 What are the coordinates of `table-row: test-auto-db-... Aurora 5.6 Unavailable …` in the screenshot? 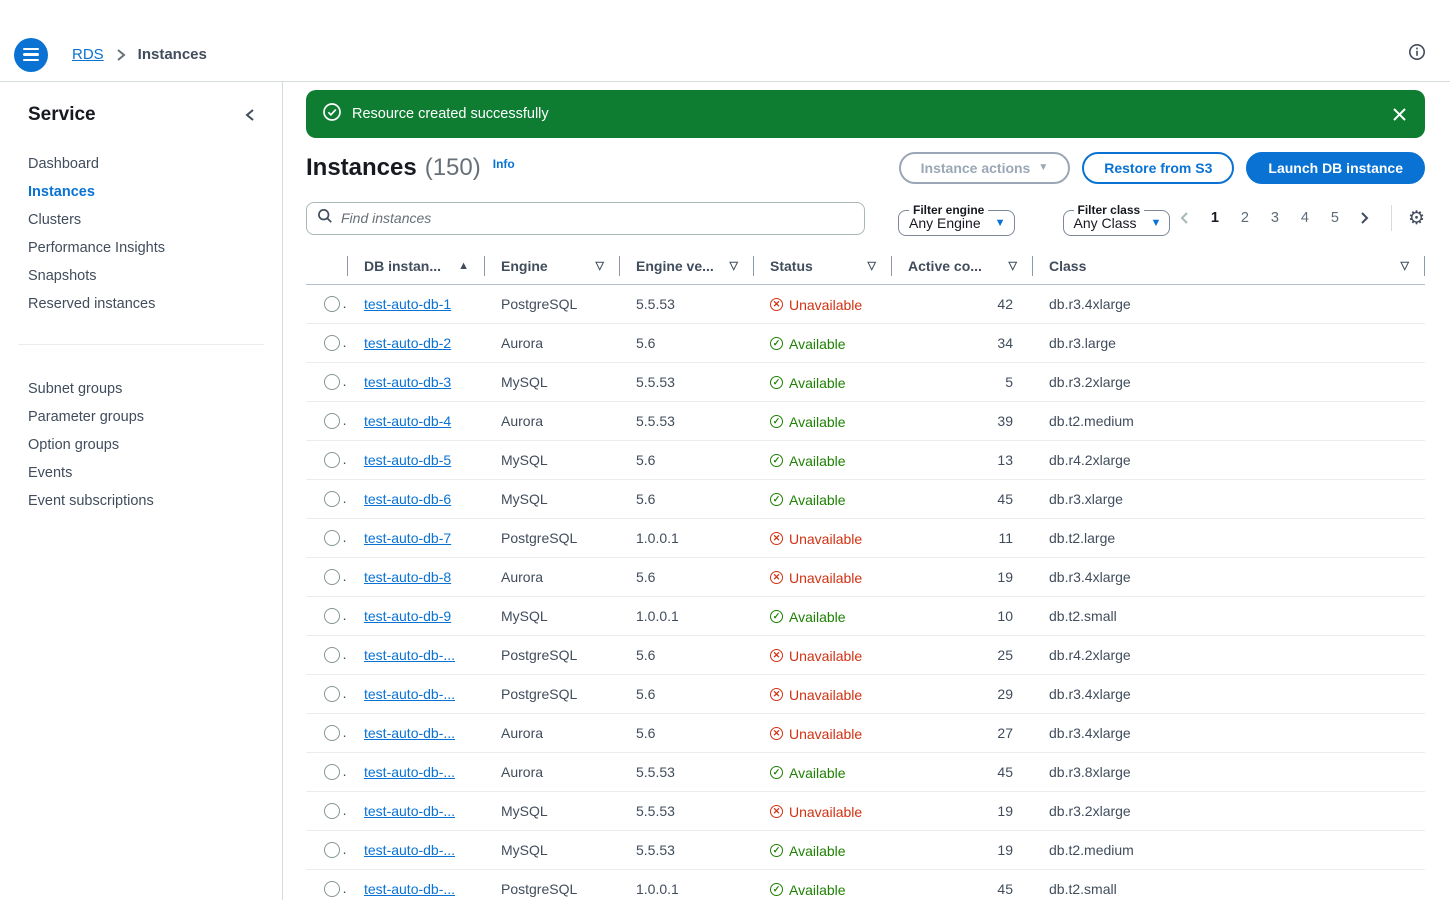 It's located at (865, 733).